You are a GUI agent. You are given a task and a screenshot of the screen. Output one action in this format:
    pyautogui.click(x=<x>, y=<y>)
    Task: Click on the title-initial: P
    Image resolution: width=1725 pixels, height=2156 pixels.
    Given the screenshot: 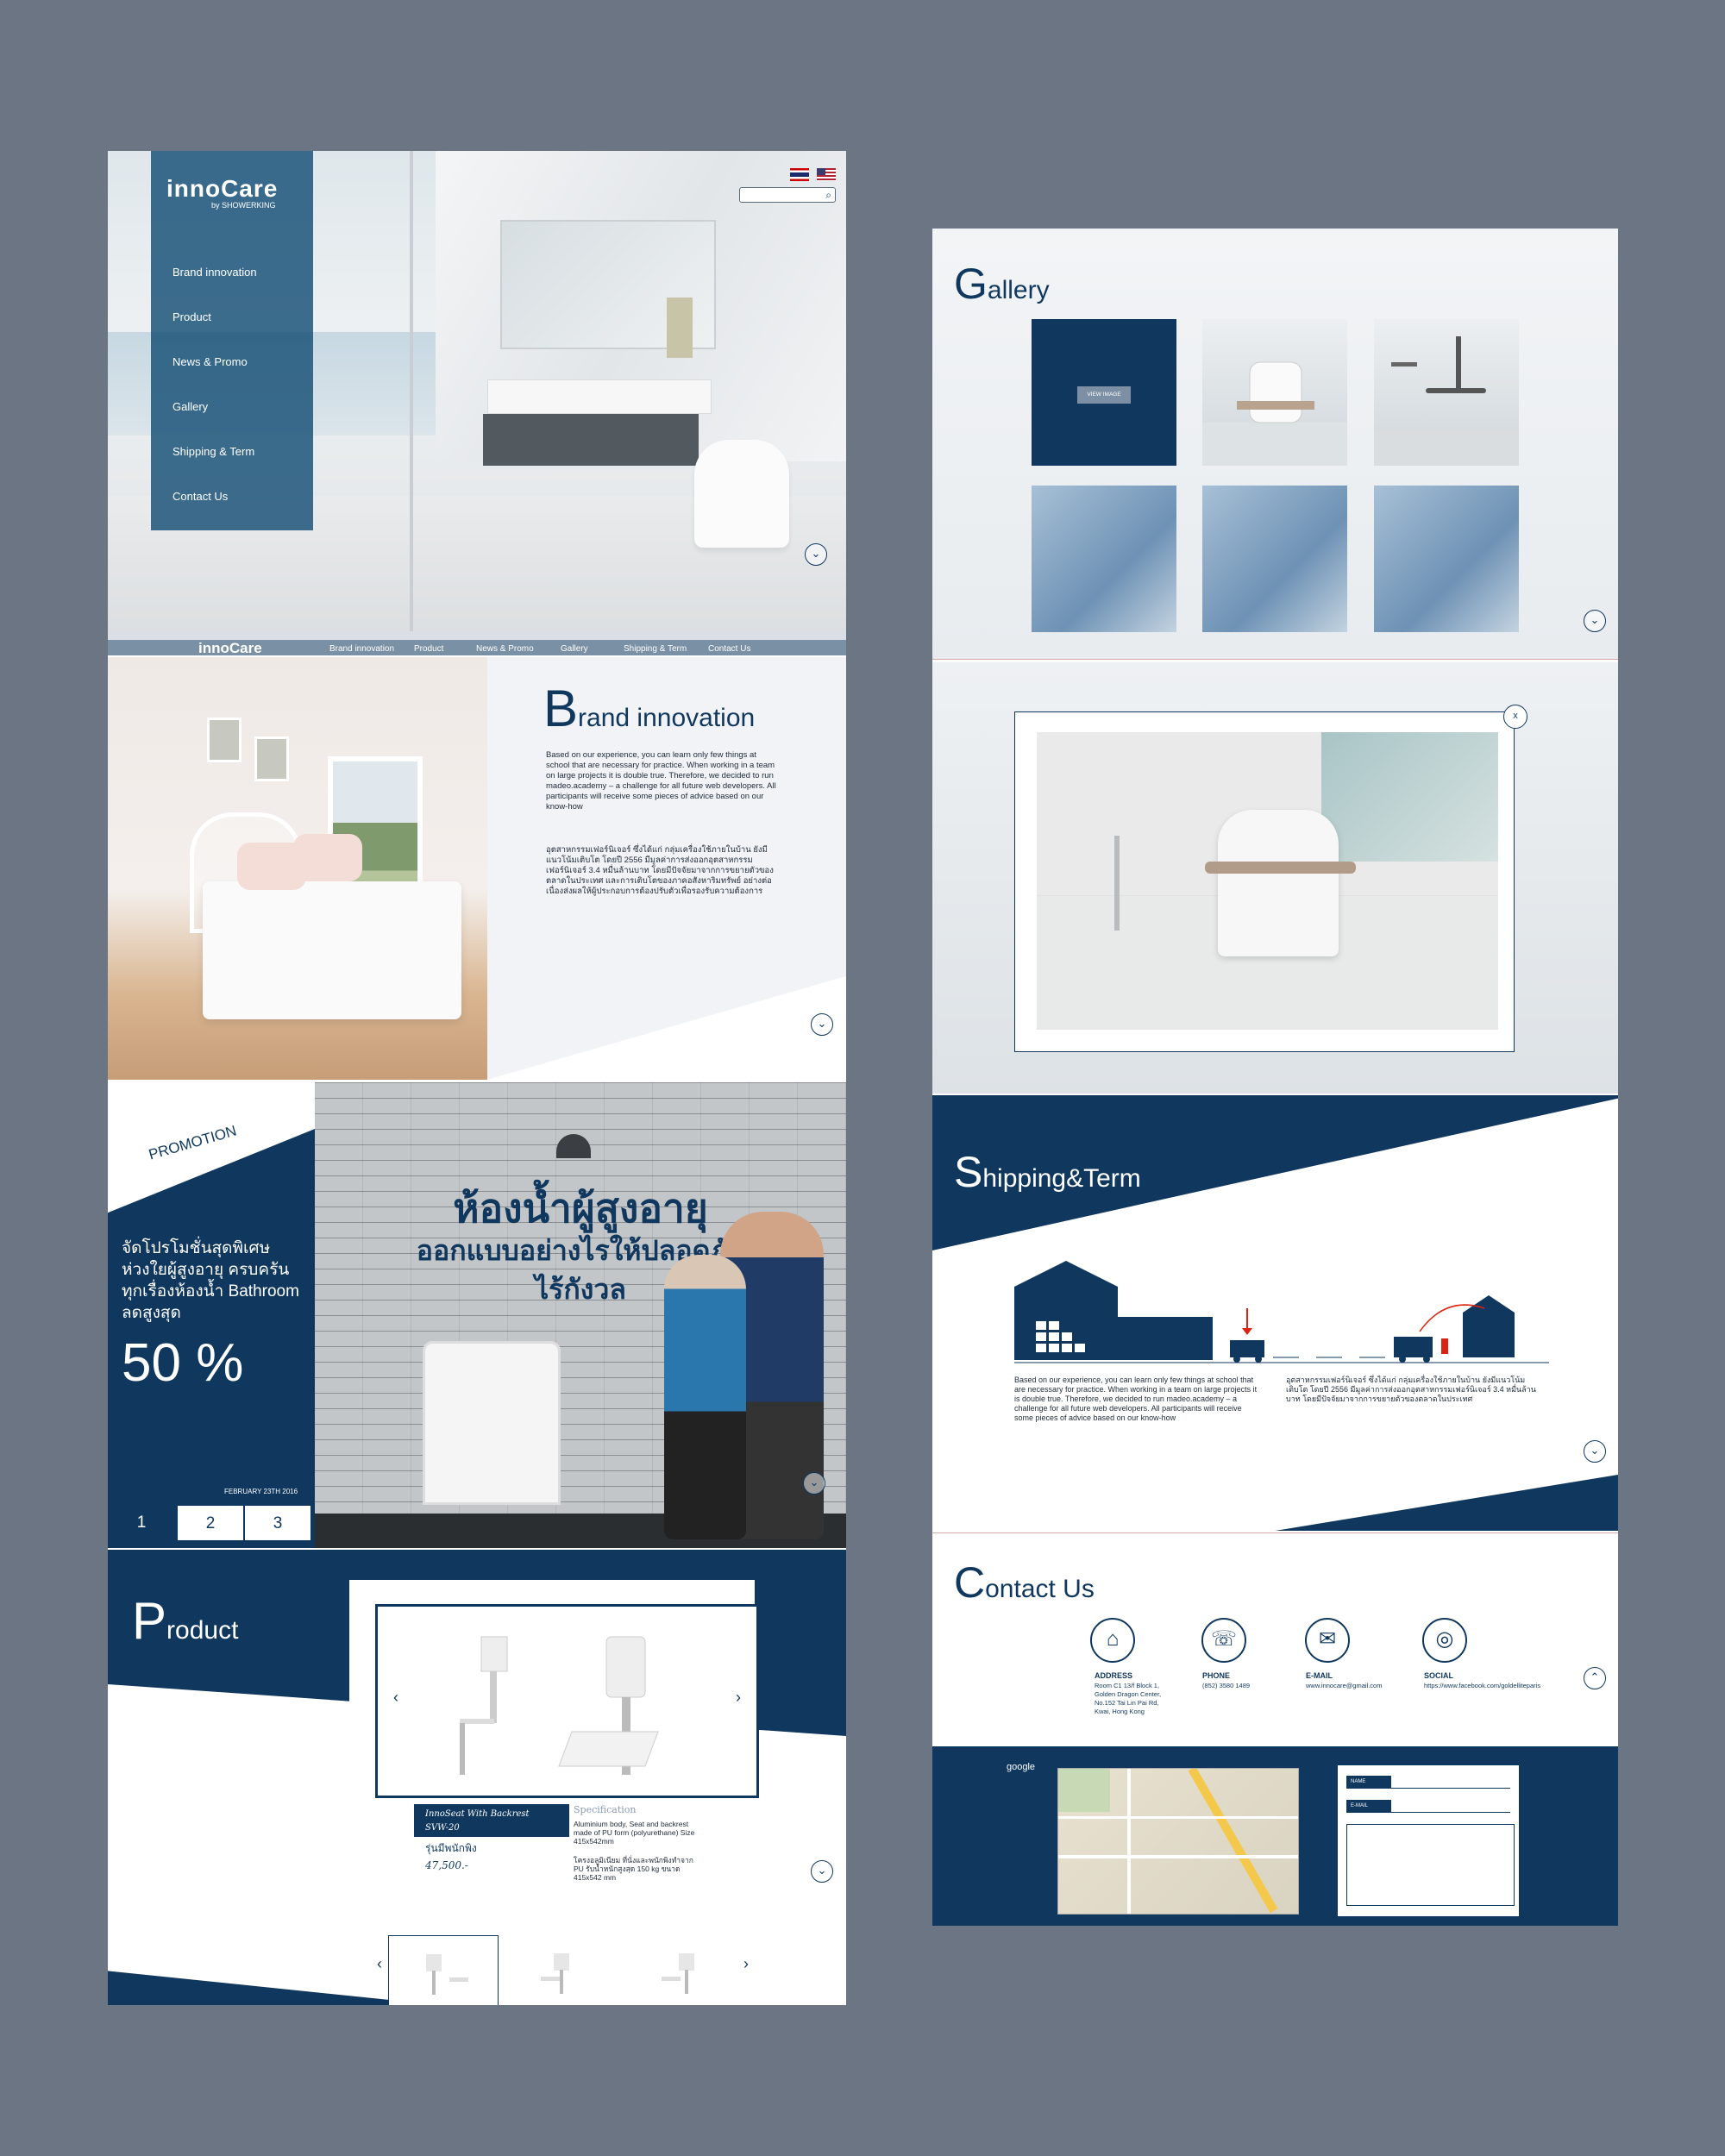 What is the action you would take?
    pyautogui.click(x=150, y=1621)
    